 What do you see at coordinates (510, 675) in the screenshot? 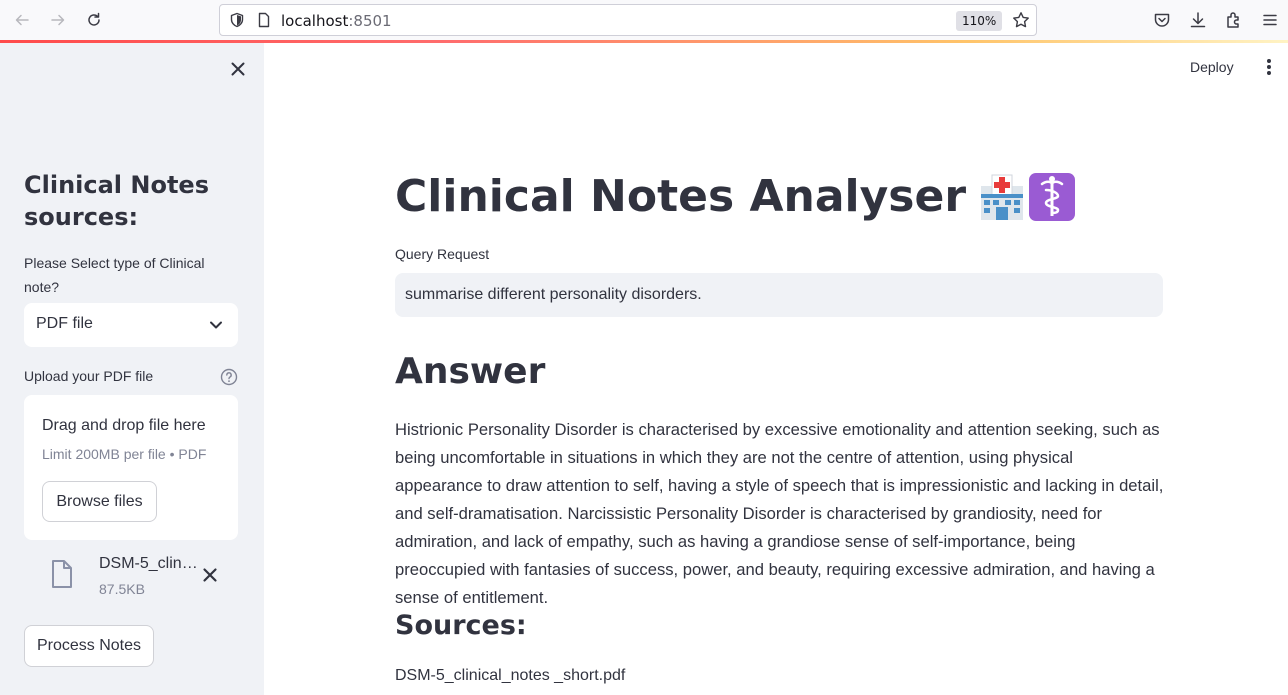
I see `source-item: DSM-5_clinical_notes _short.pdf` at bounding box center [510, 675].